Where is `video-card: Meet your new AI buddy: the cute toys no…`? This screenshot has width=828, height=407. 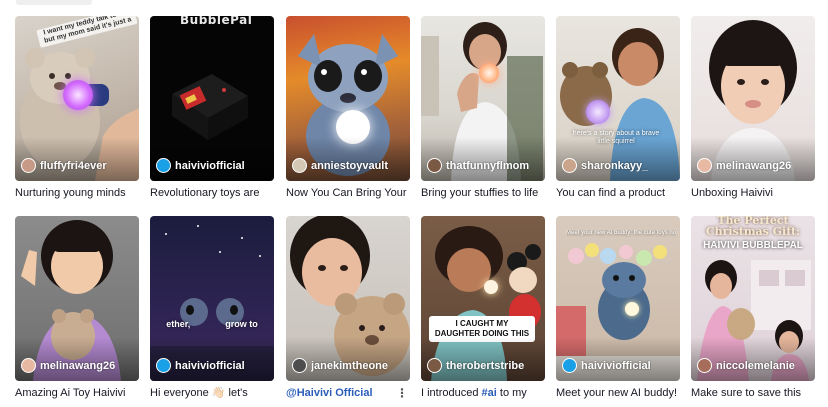
video-card: Meet your new AI buddy: the cute toys no… is located at coordinates (618, 308).